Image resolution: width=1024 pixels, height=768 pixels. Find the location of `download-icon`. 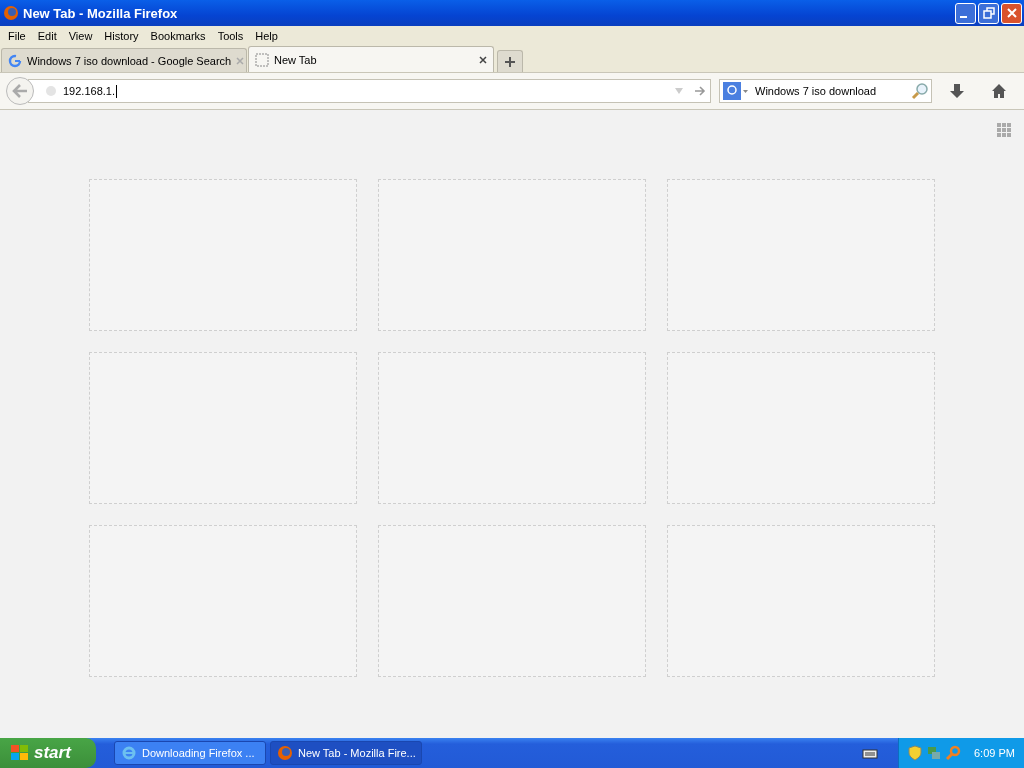

download-icon is located at coordinates (957, 91).